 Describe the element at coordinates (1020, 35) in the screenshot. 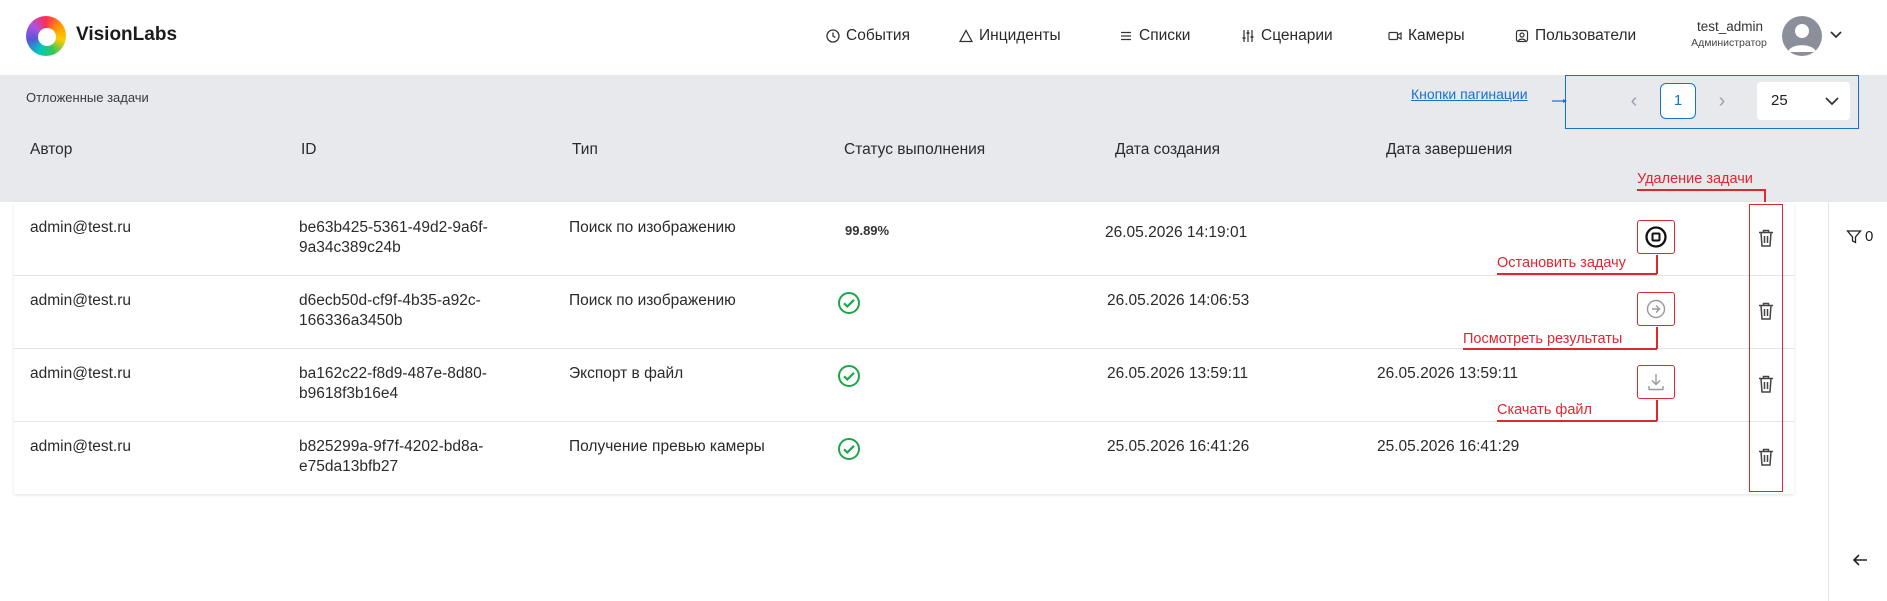

I see `nav-incidents-label: Инциденты` at that location.